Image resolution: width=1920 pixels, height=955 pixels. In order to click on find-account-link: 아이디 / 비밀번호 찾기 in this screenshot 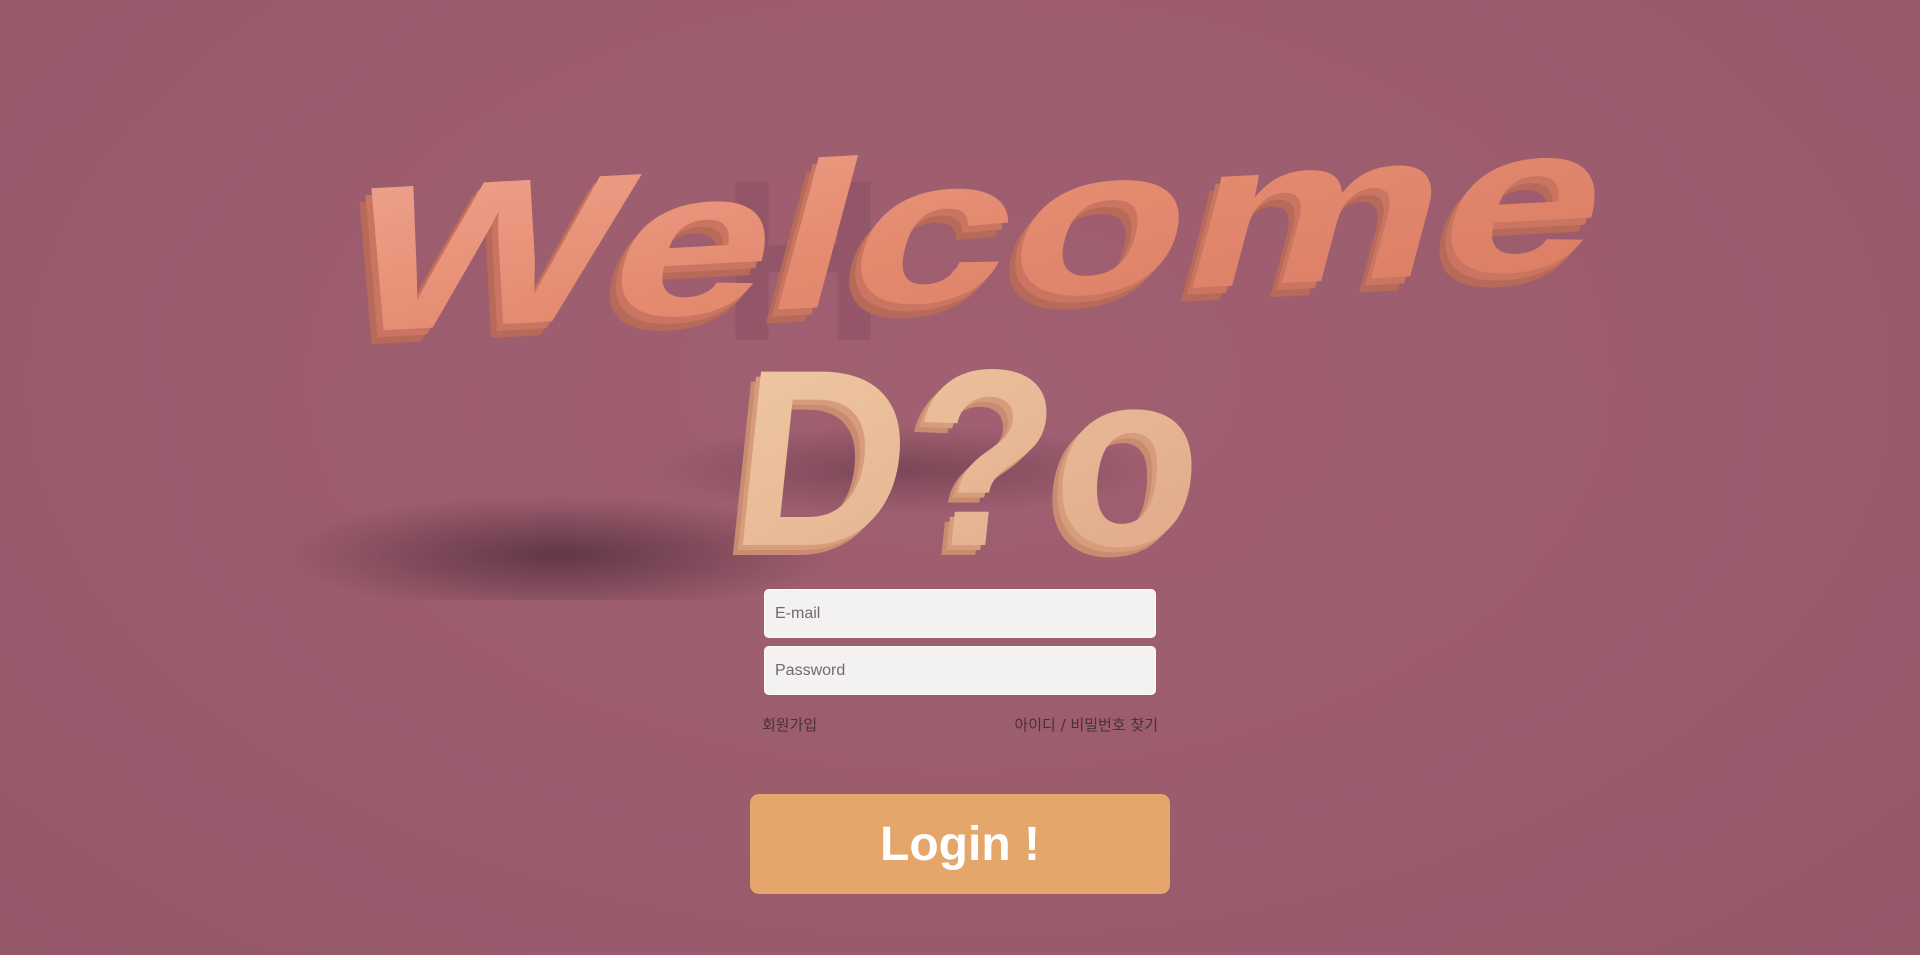, I will do `click(1086, 724)`.